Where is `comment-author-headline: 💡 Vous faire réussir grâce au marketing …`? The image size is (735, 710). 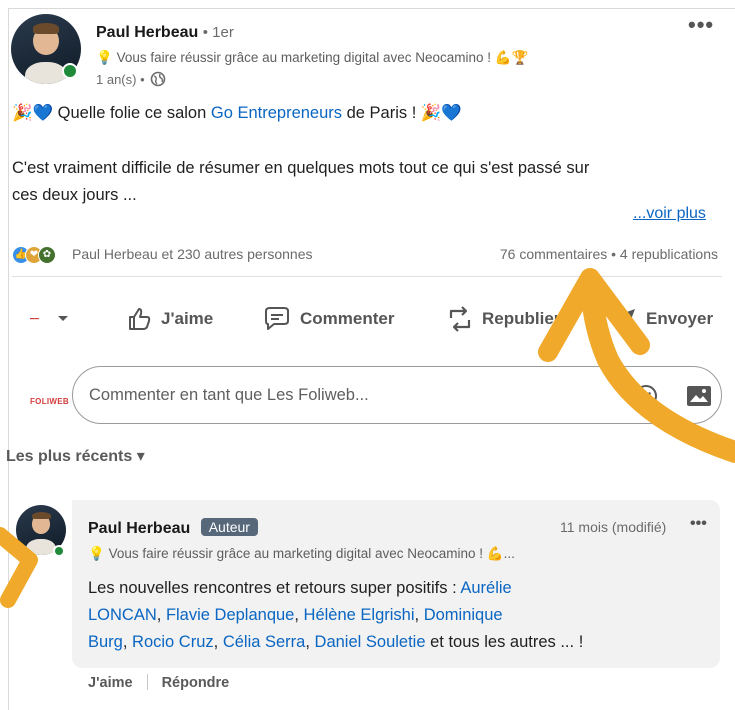
comment-author-headline: 💡 Vous faire réussir grâce au marketing … is located at coordinates (301, 554).